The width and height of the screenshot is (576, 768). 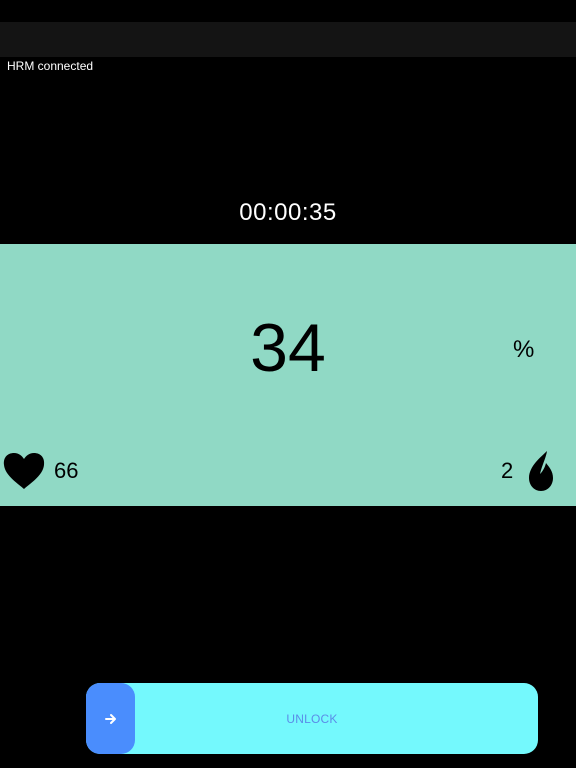 What do you see at coordinates (50, 66) in the screenshot?
I see `connection-status: HRM connected` at bounding box center [50, 66].